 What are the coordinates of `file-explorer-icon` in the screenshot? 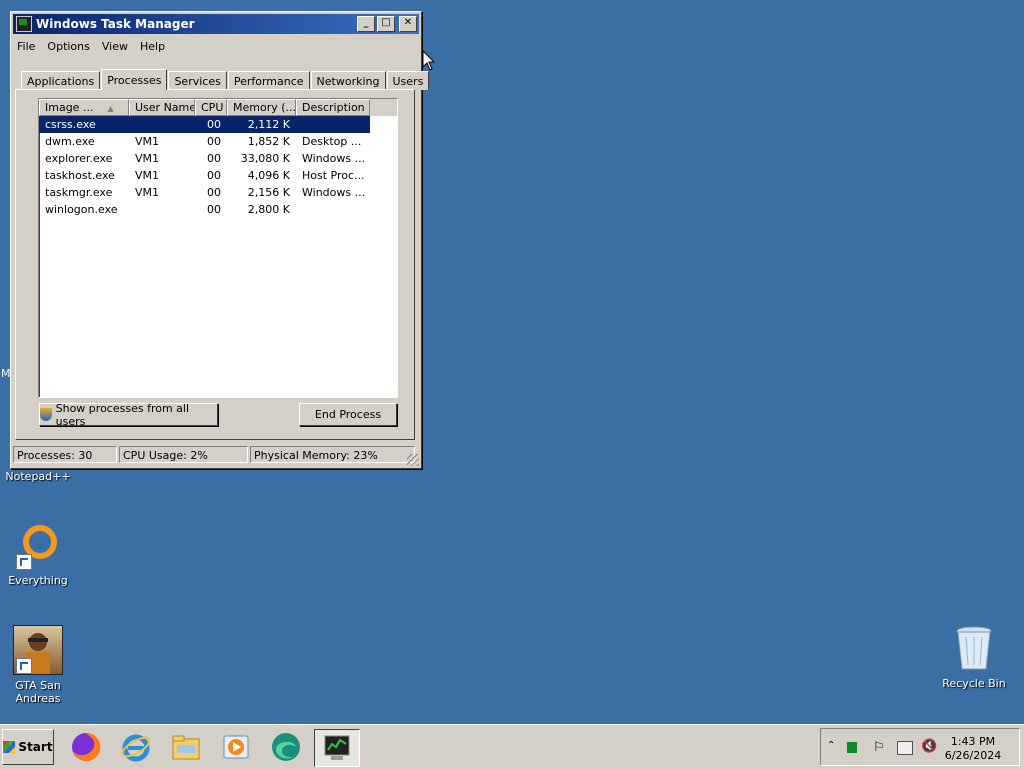 It's located at (186, 747).